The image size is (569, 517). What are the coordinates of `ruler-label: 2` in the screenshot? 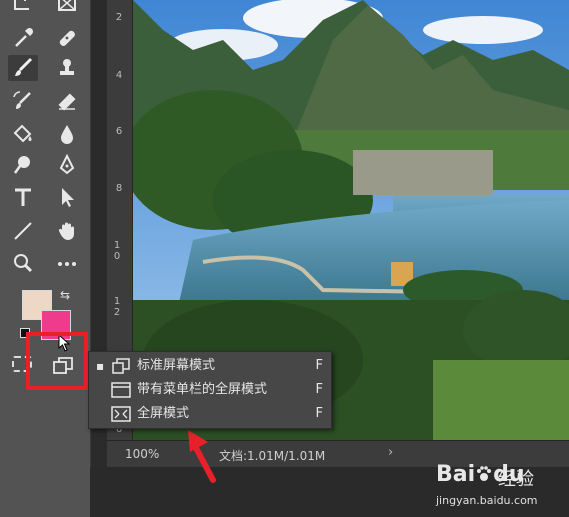 It's located at (119, 17).